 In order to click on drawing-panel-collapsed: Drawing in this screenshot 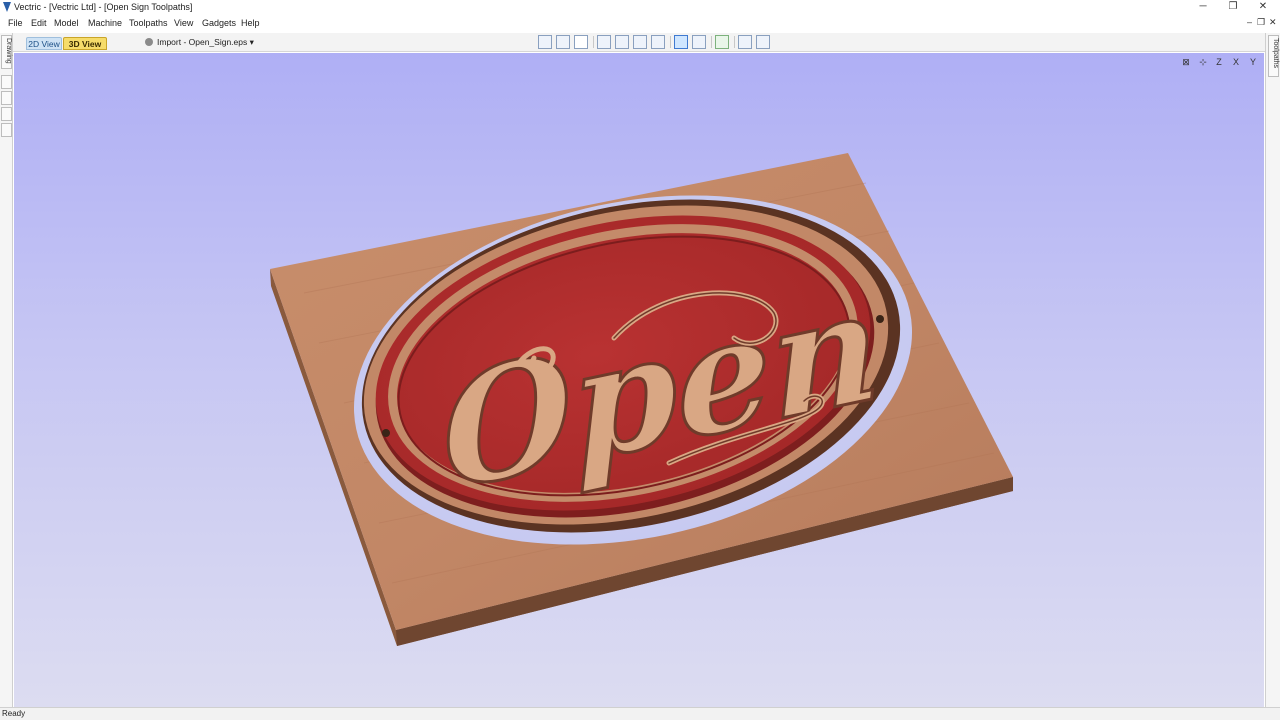, I will do `click(6, 370)`.